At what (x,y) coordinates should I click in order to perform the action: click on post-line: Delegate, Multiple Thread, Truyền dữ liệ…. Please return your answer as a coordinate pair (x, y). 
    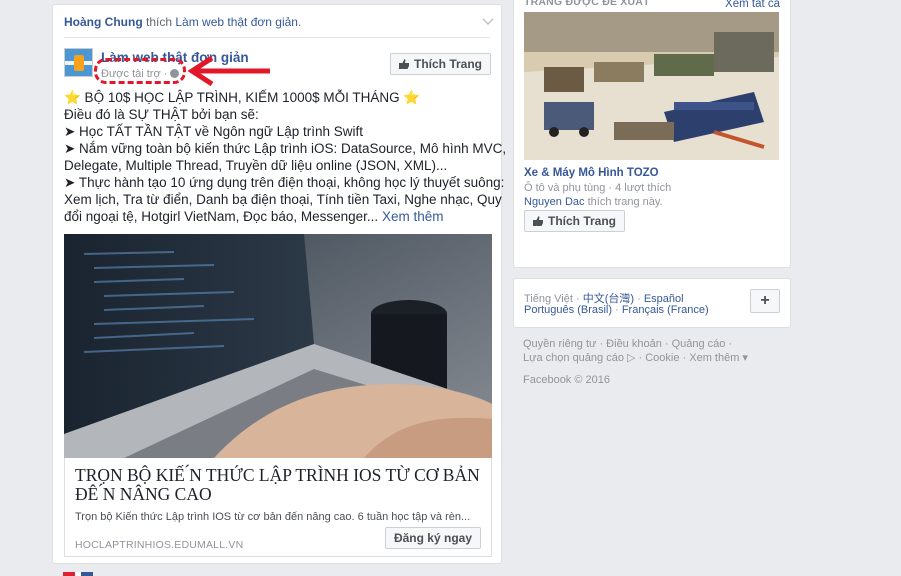
    Looking at the image, I should click on (256, 165).